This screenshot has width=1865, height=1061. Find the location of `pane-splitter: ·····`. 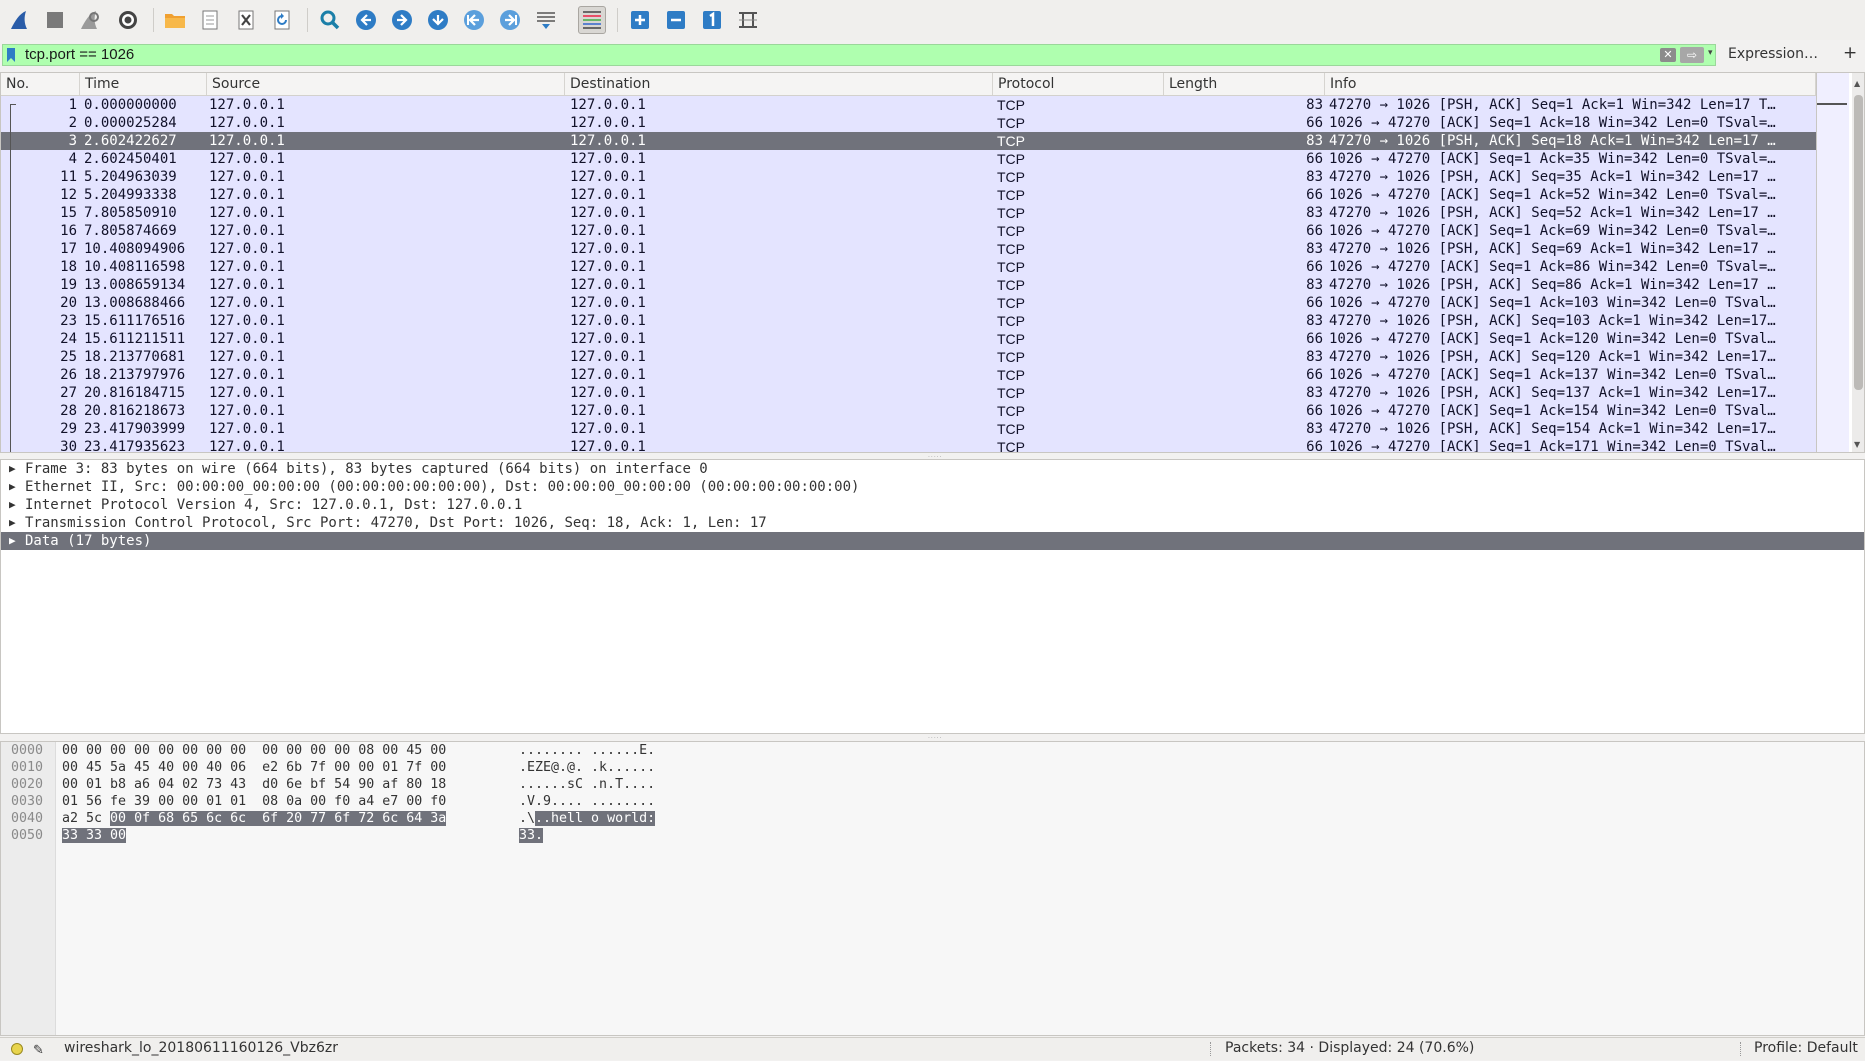

pane-splitter: ····· is located at coordinates (932, 738).